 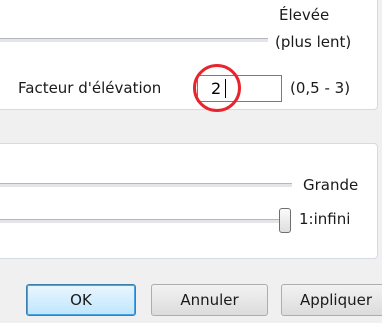 What do you see at coordinates (134, 40) in the screenshot?
I see `elevation-slider-track` at bounding box center [134, 40].